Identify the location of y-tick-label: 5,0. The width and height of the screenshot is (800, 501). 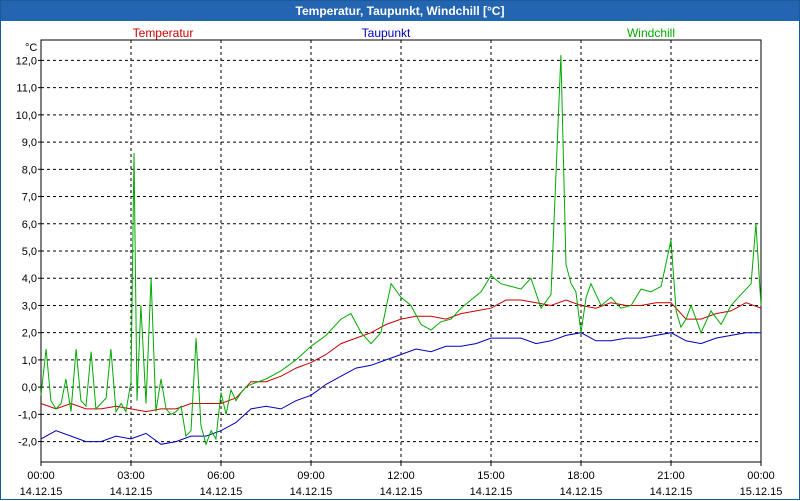
(29, 252).